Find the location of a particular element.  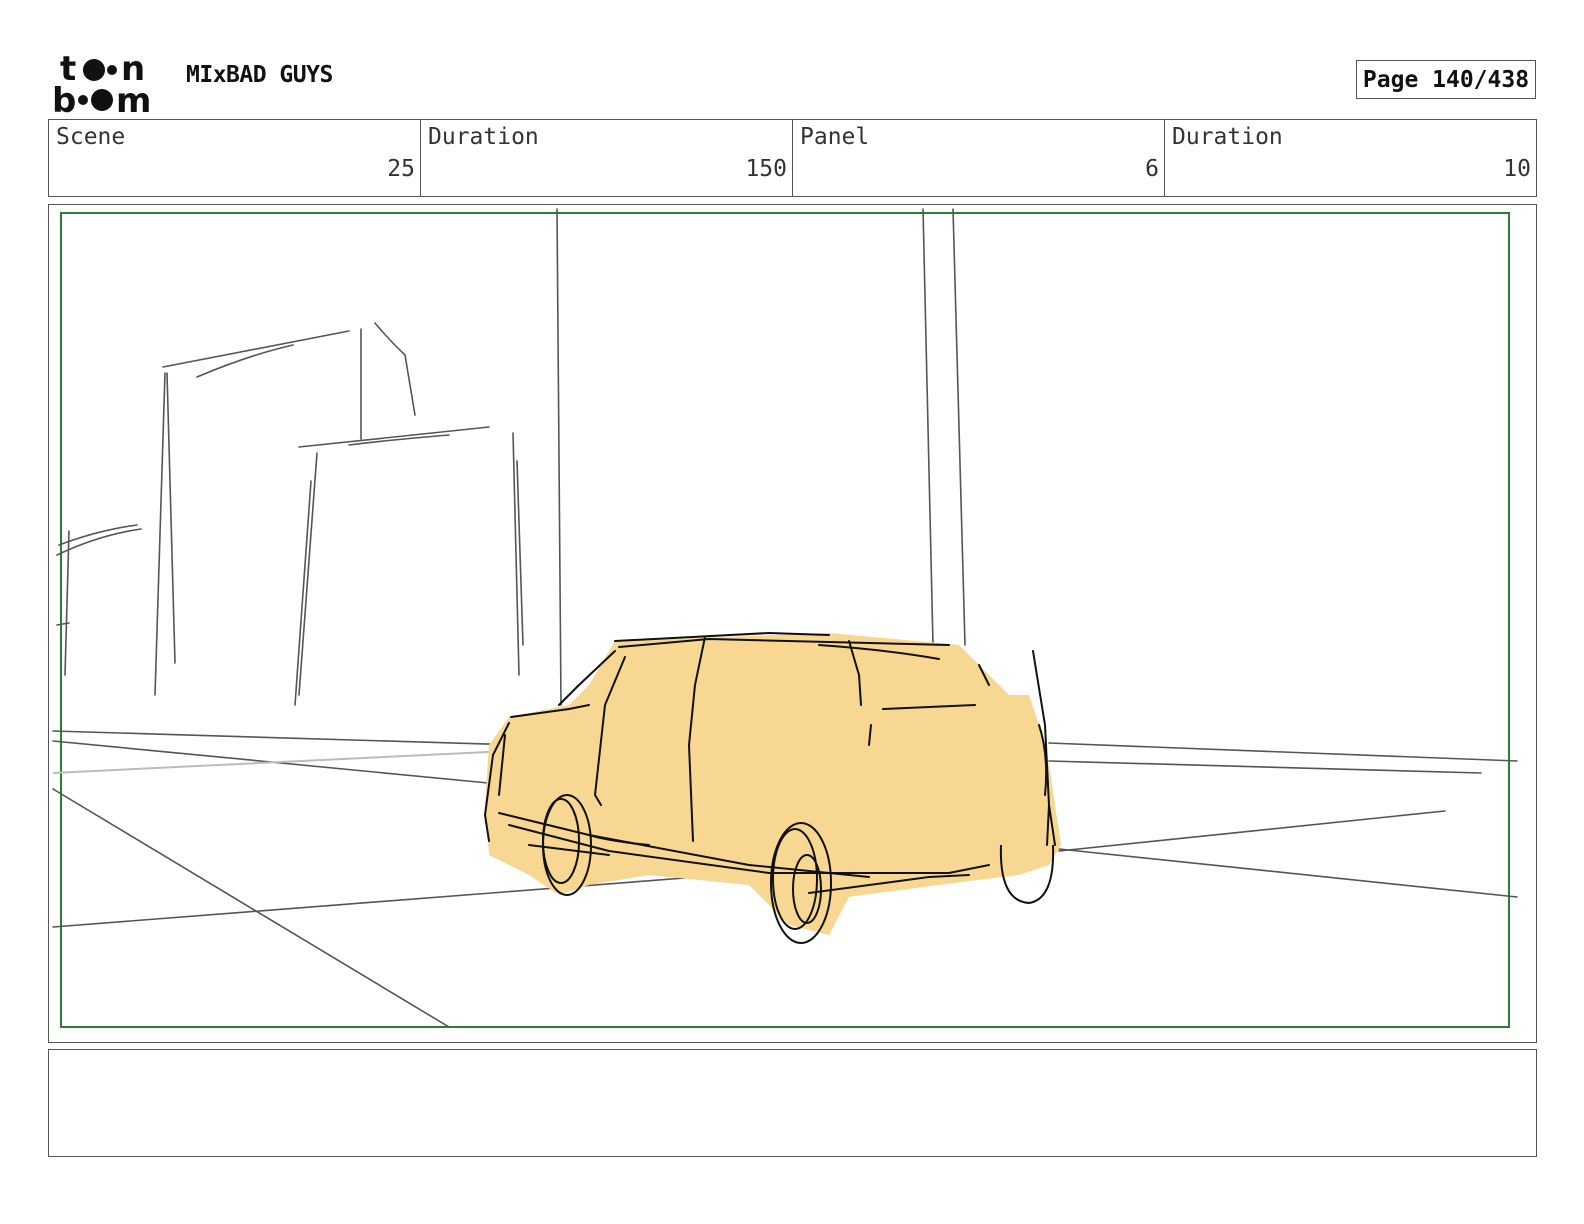

panel-cell: Panel 6 is located at coordinates (979, 158).